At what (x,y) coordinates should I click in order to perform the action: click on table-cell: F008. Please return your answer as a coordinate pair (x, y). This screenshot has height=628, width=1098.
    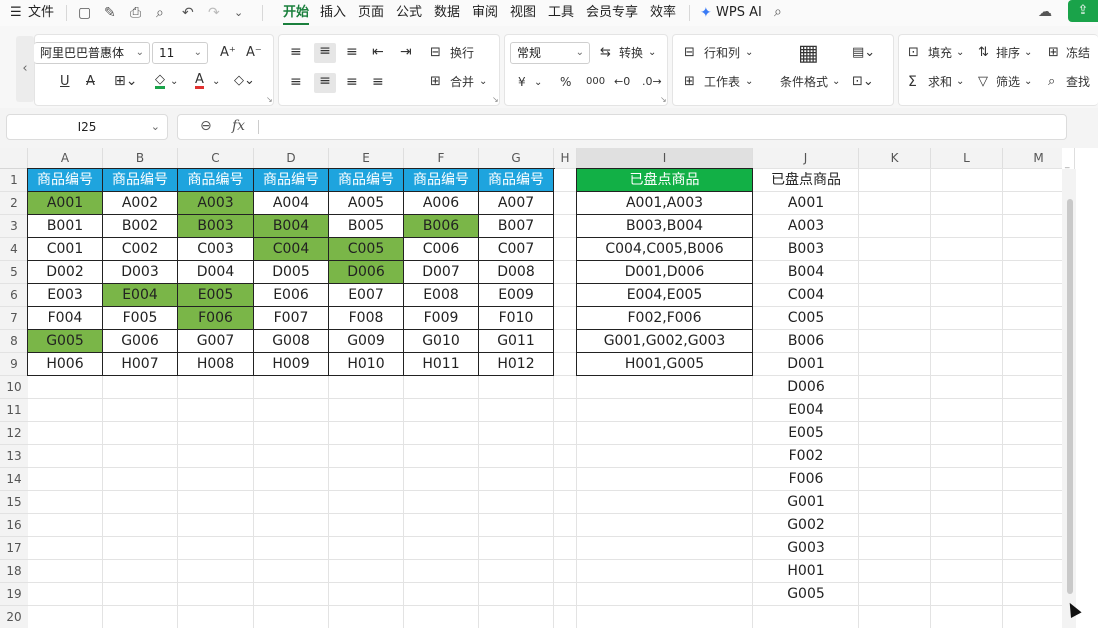
    Looking at the image, I should click on (366, 318).